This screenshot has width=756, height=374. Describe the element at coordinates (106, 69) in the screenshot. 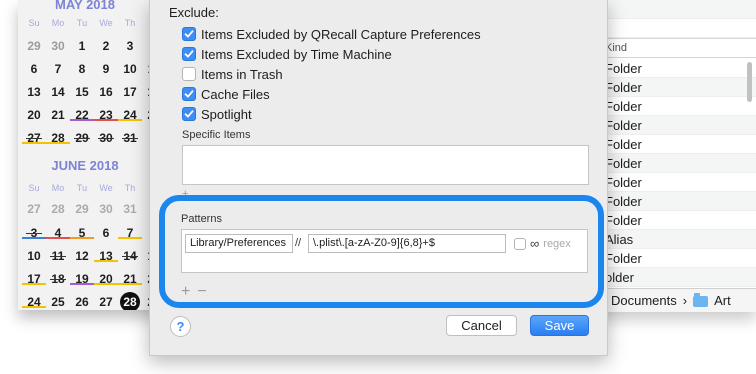

I see `calendar-day: 9` at that location.